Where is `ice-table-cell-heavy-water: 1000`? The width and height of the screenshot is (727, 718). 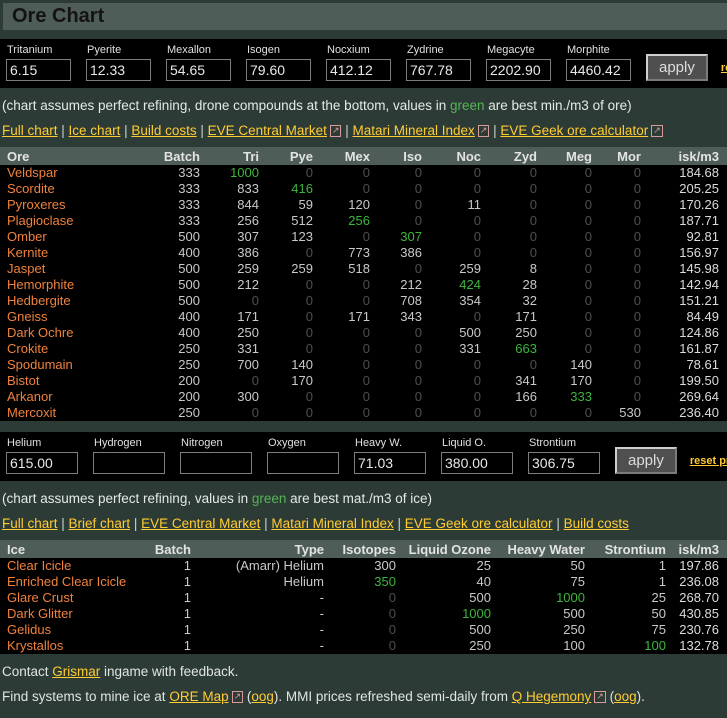 ice-table-cell-heavy-water: 1000 is located at coordinates (538, 598).